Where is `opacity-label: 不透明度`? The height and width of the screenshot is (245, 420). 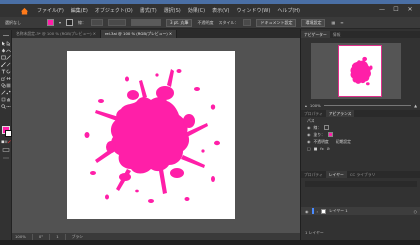
opacity-label: 不透明度 is located at coordinates (205, 23).